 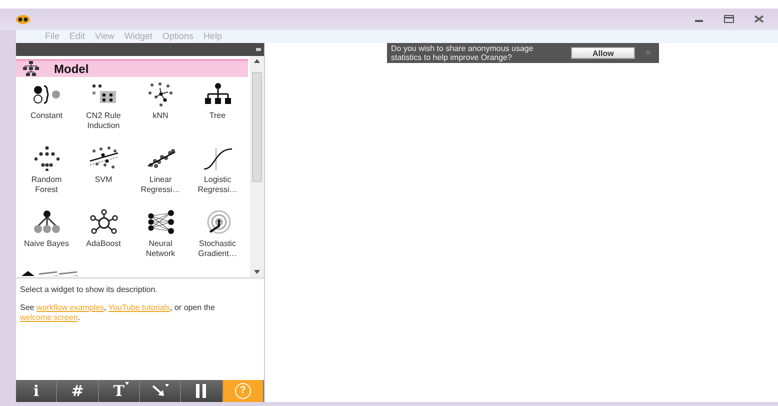 I want to click on scroll-up-icon, so click(x=257, y=61).